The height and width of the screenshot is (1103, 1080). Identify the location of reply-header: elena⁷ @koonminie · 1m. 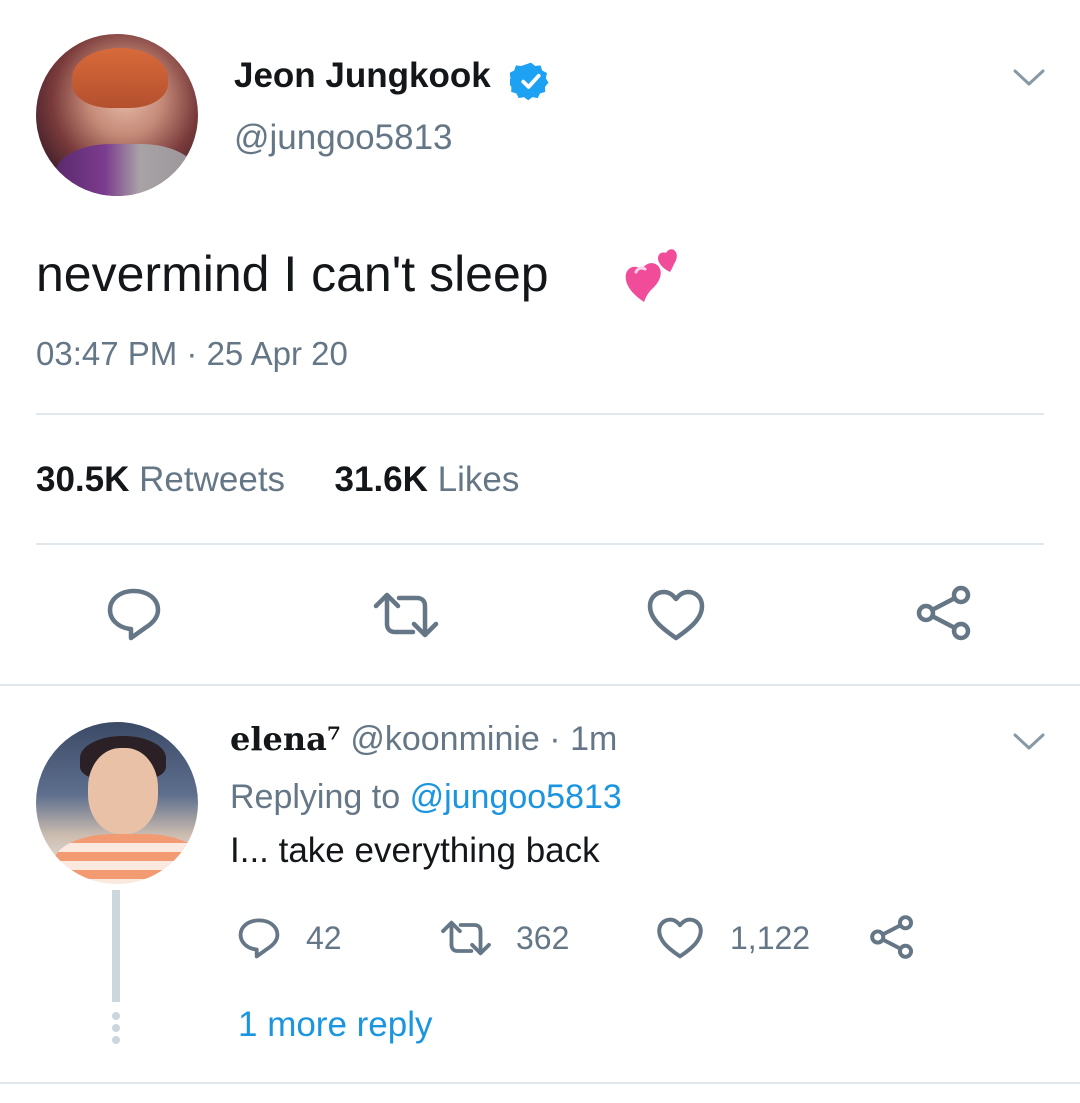
(423, 739).